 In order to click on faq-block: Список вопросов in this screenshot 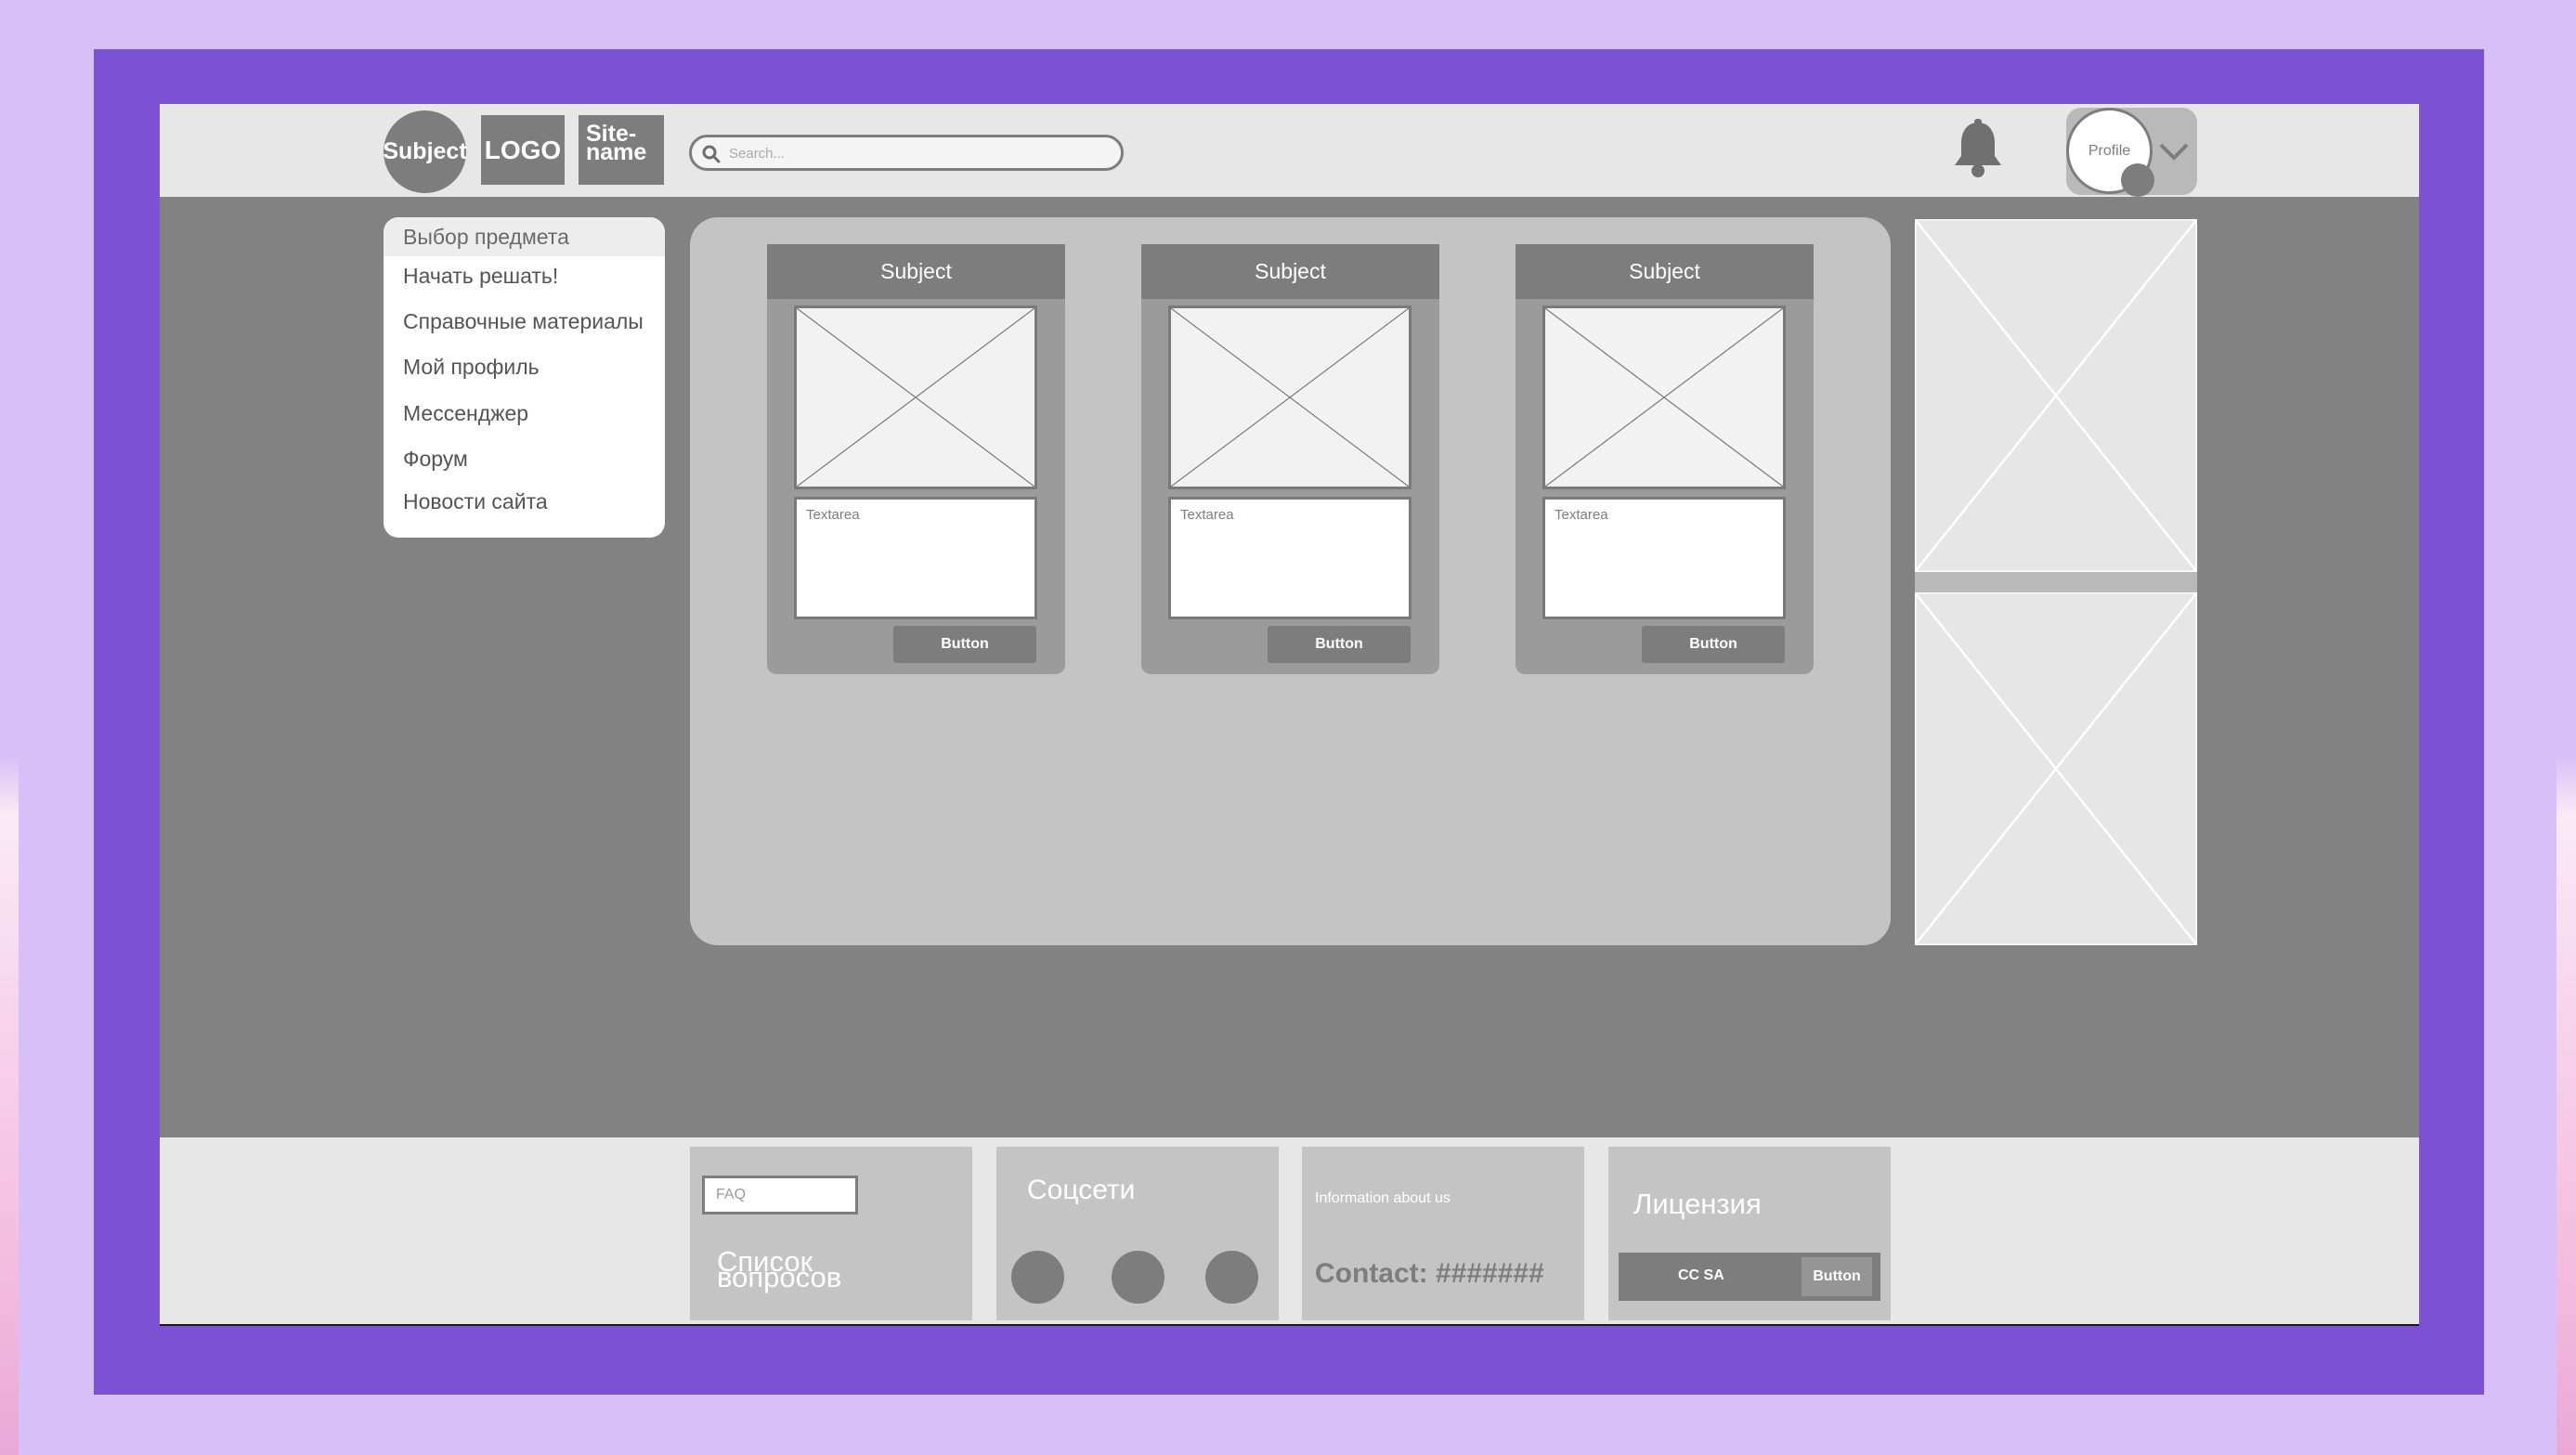, I will do `click(831, 1233)`.